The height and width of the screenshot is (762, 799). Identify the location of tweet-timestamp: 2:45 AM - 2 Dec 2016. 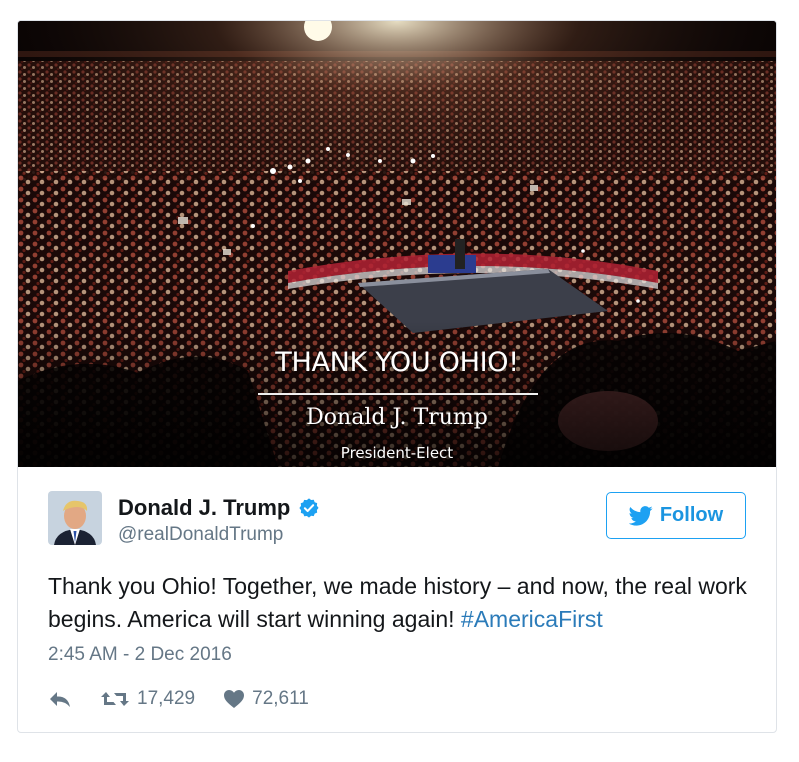
(140, 655).